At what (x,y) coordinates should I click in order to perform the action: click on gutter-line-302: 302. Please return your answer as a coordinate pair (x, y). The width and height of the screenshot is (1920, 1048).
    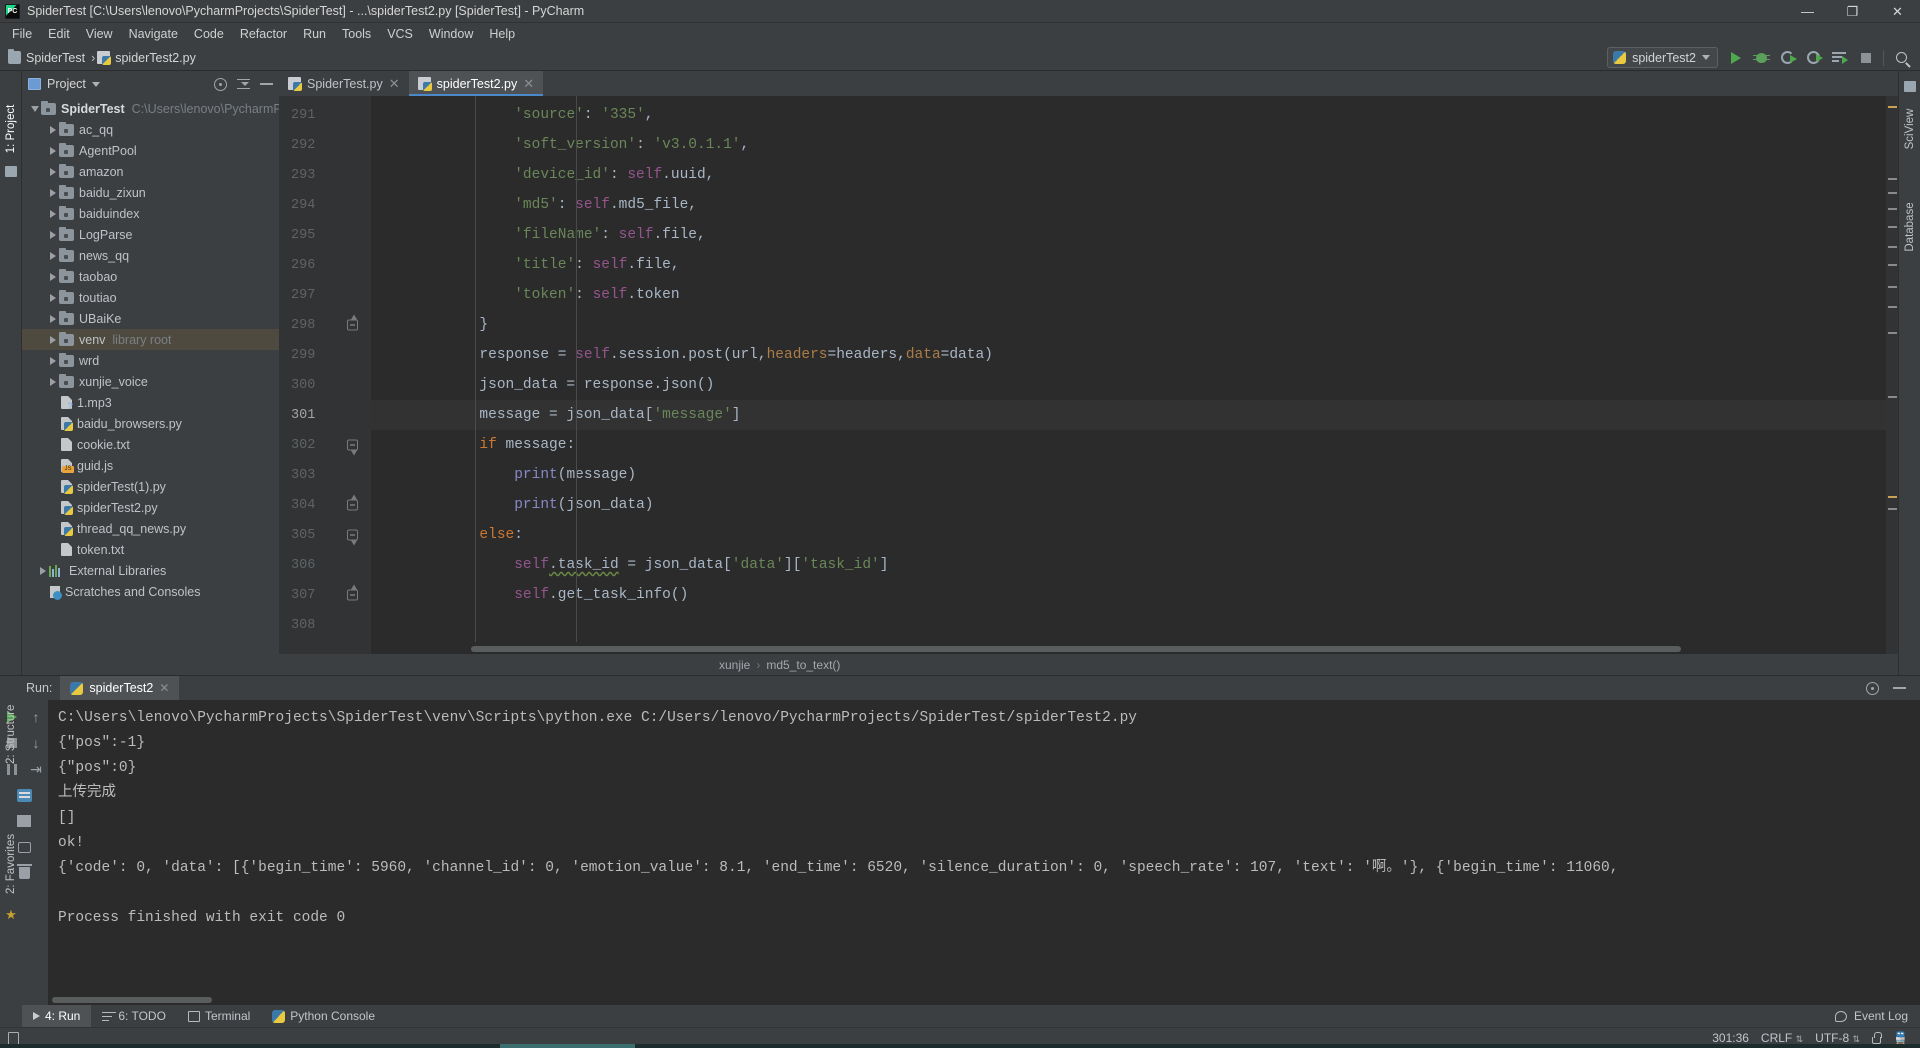
    Looking at the image, I should click on (325, 445).